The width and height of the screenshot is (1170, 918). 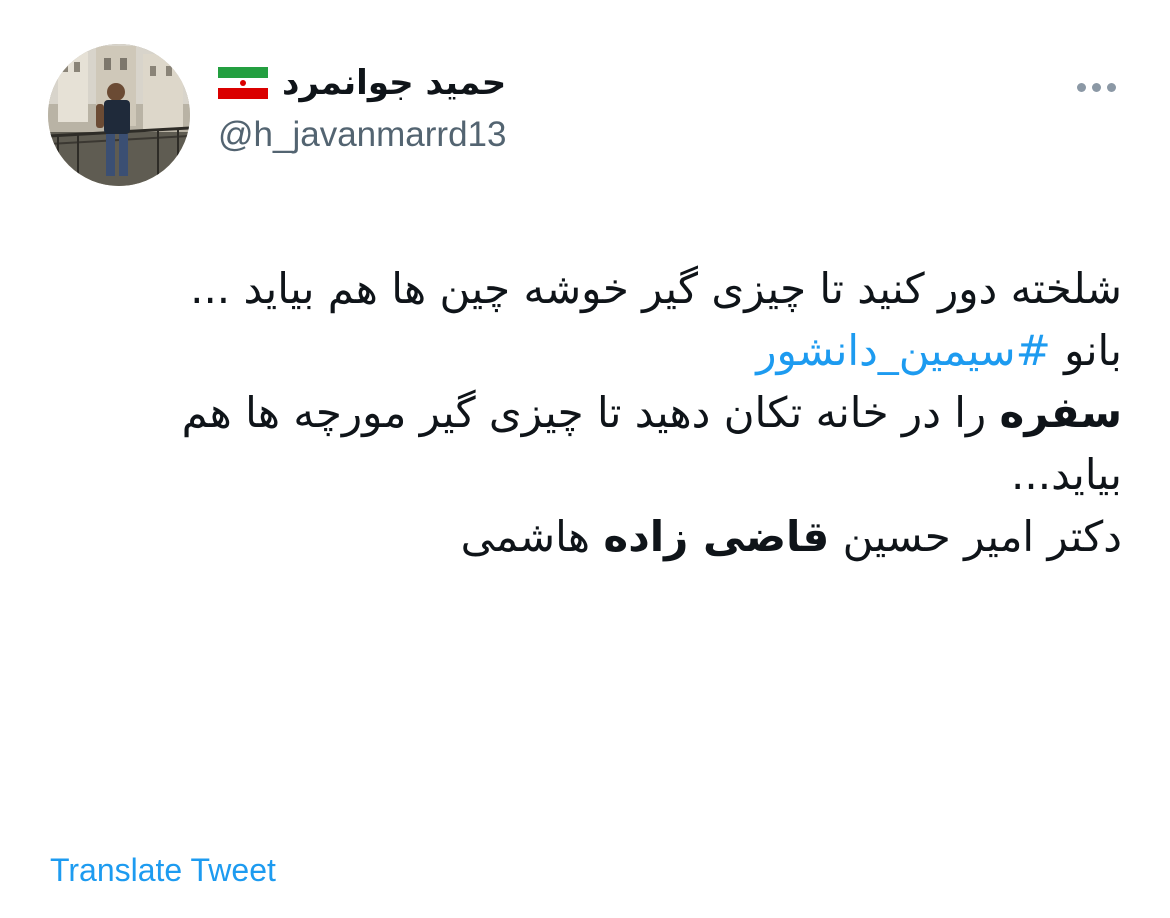 What do you see at coordinates (591, 351) in the screenshot?
I see `tweet-line-attribution-1: بانو #سیمین_دانشور` at bounding box center [591, 351].